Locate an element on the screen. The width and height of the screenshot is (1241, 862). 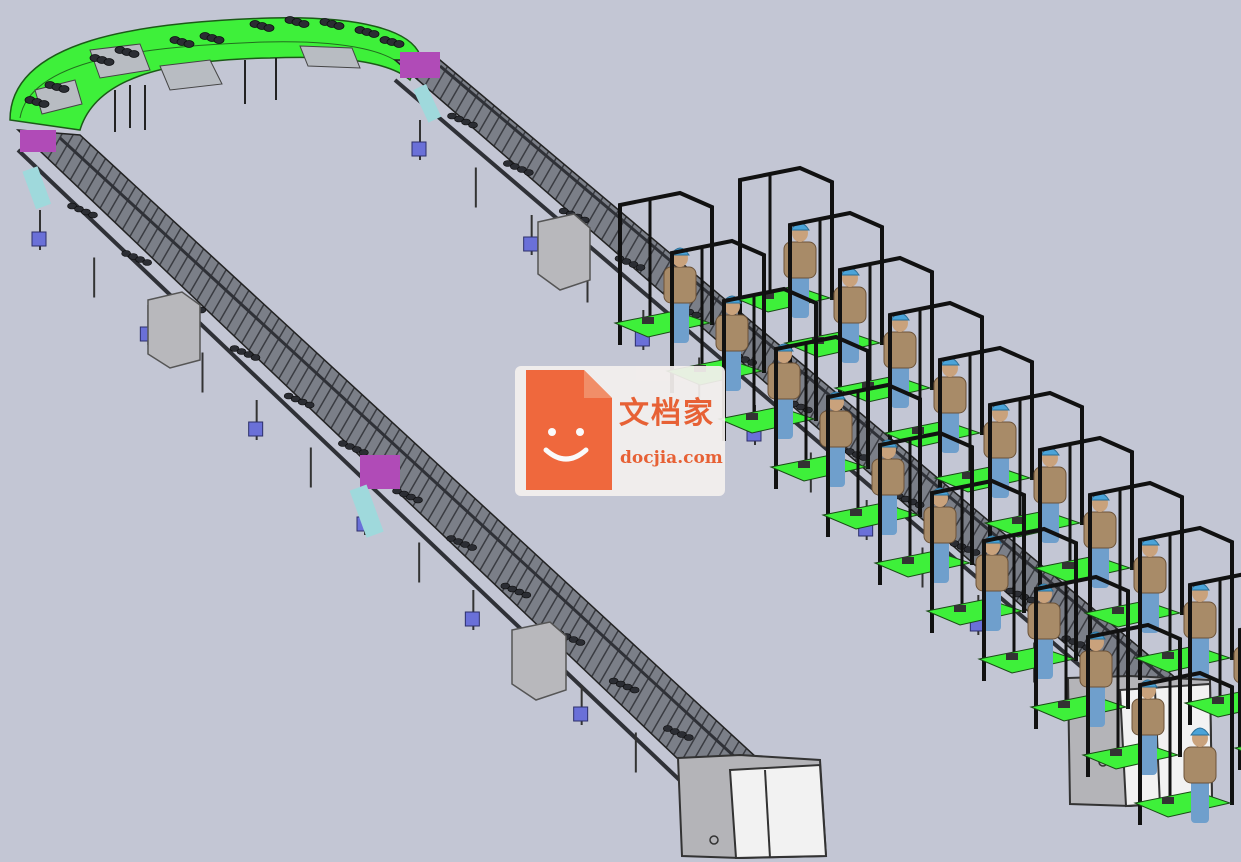
curved-conveyor is located at coordinates (215, 74).